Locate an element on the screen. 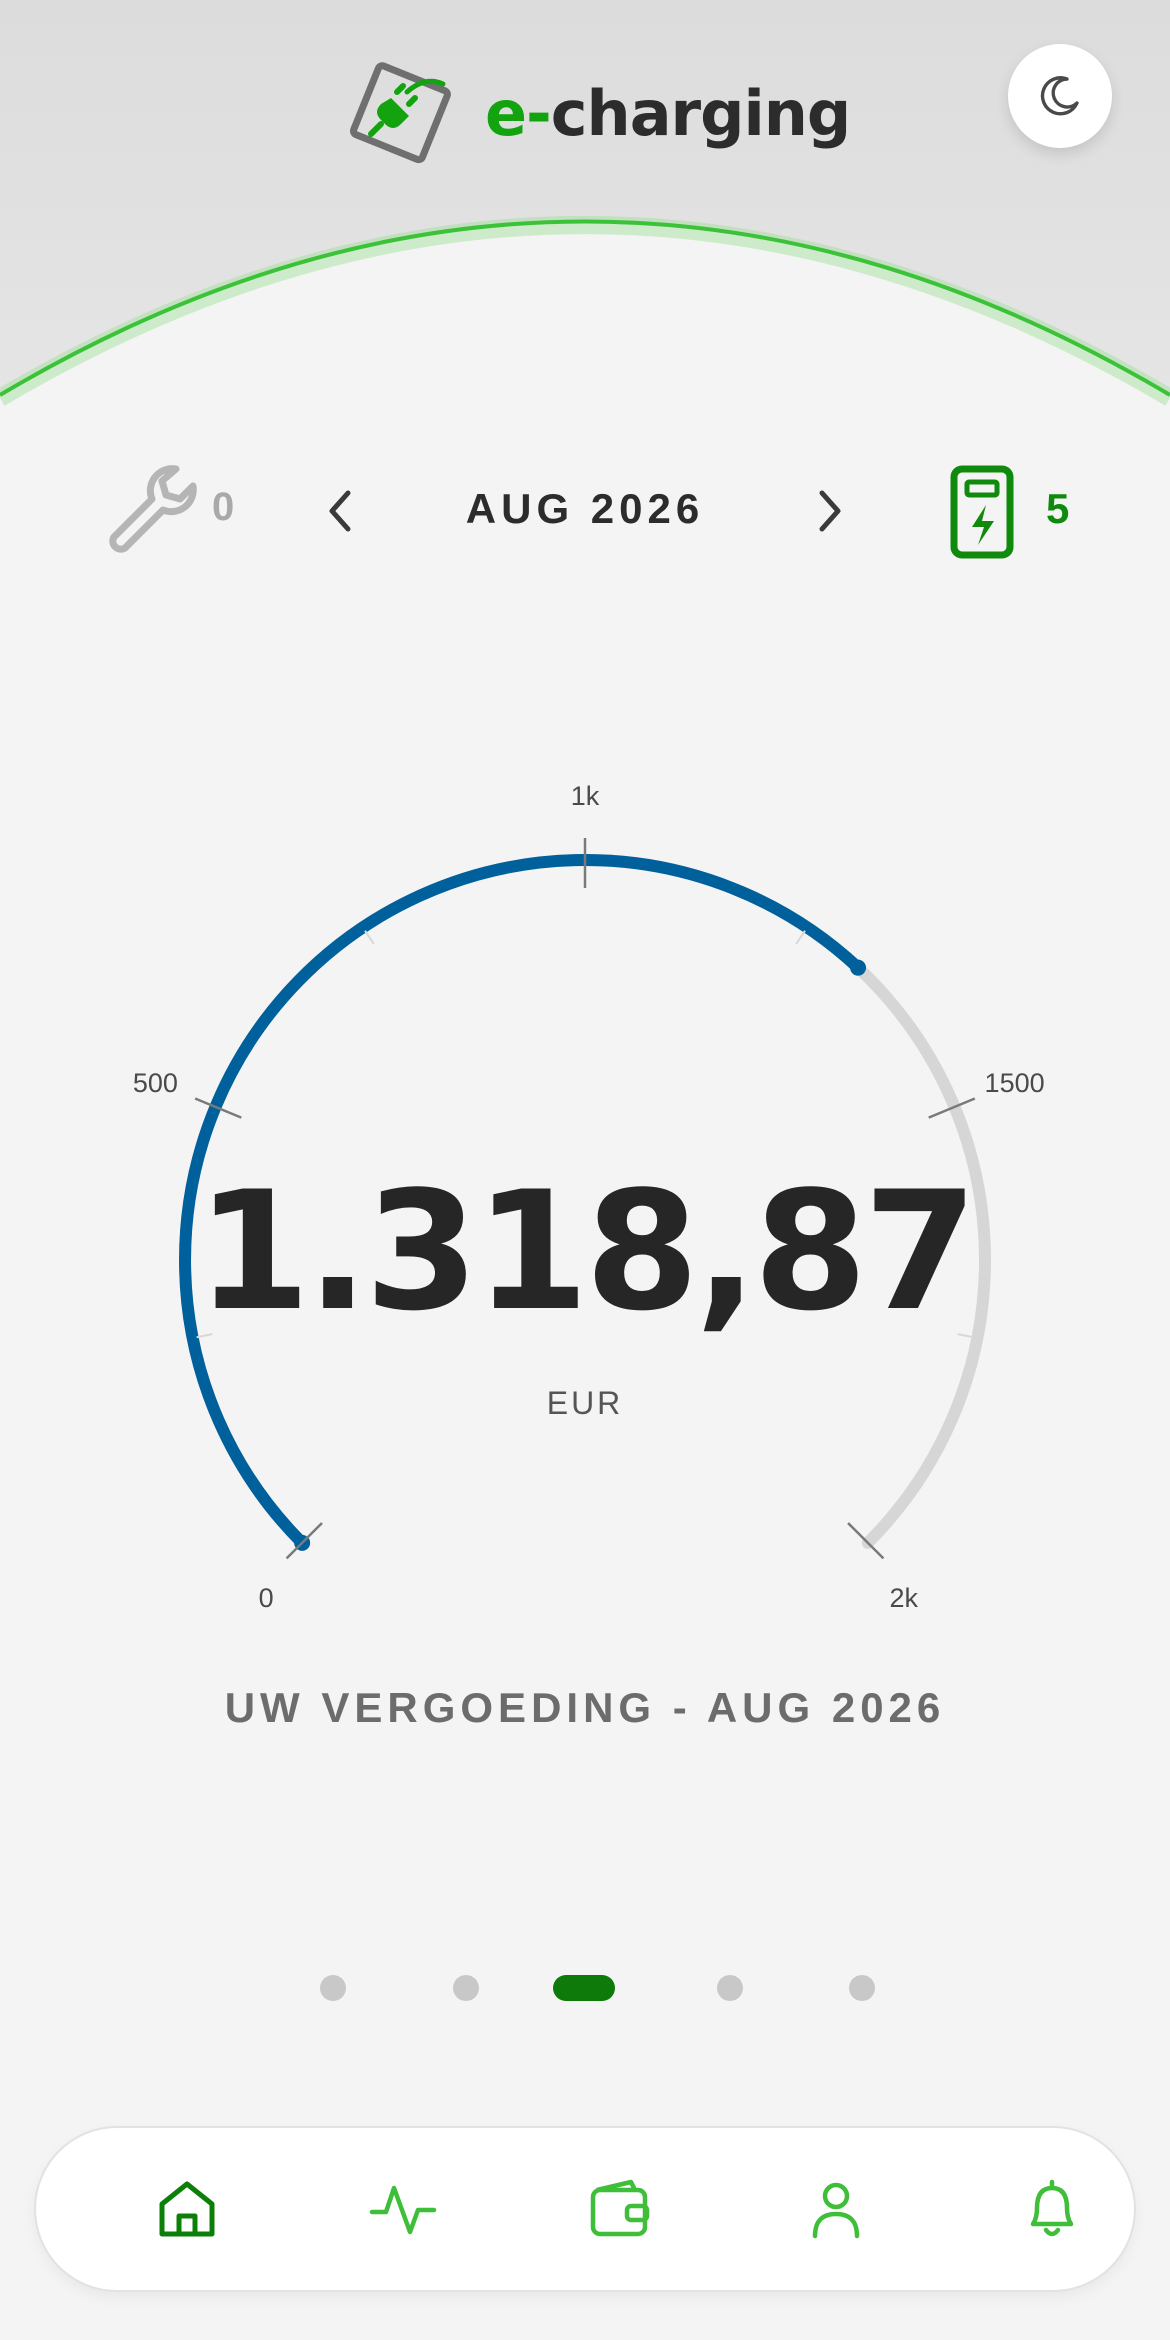 This screenshot has height=2340, width=1170. earnings-caption: UW VERGOEDING - AUG 2026 is located at coordinates (585, 1707).